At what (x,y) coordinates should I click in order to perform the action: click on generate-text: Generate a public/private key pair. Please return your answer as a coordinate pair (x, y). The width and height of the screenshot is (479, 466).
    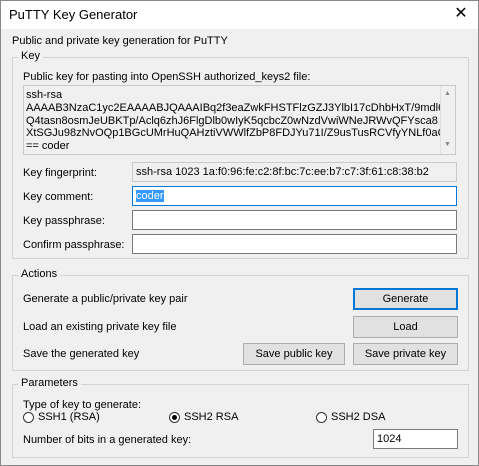
    Looking at the image, I should click on (105, 299).